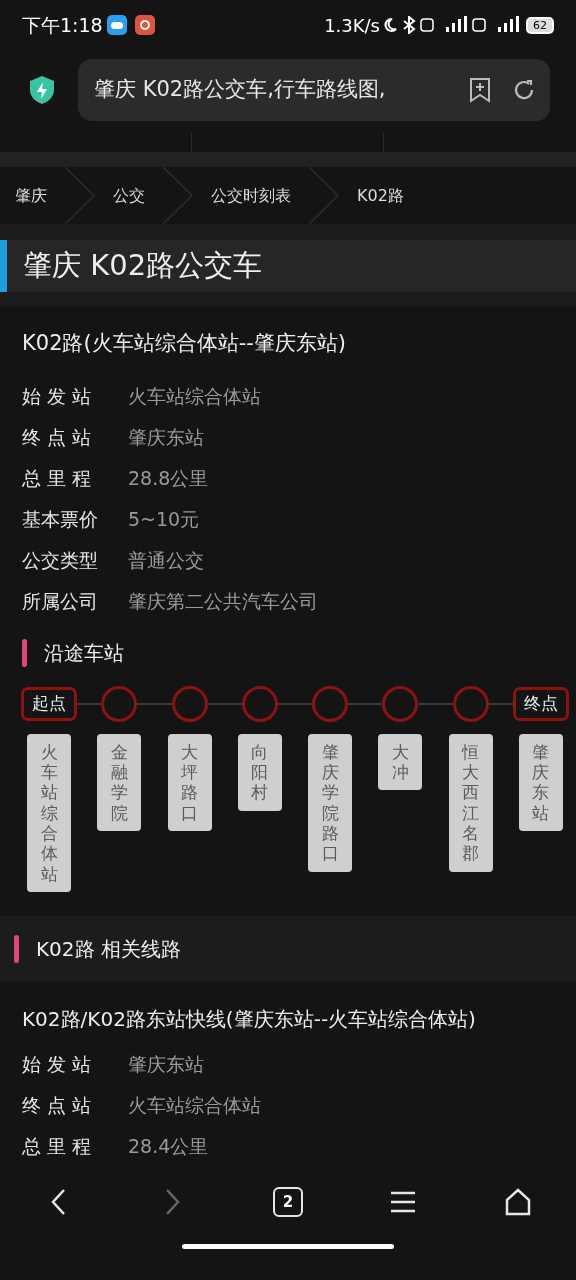 The image size is (576, 1280). Describe the element at coordinates (49, 813) in the screenshot. I see `station-label: 火车站综合体站` at that location.